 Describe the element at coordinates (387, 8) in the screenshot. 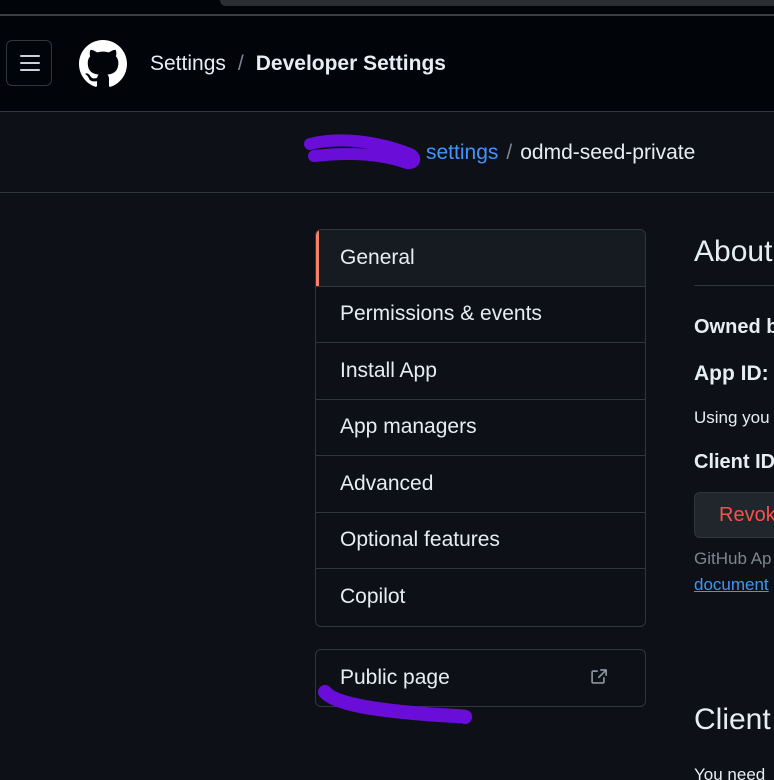

I see `browser-tab-strip` at that location.